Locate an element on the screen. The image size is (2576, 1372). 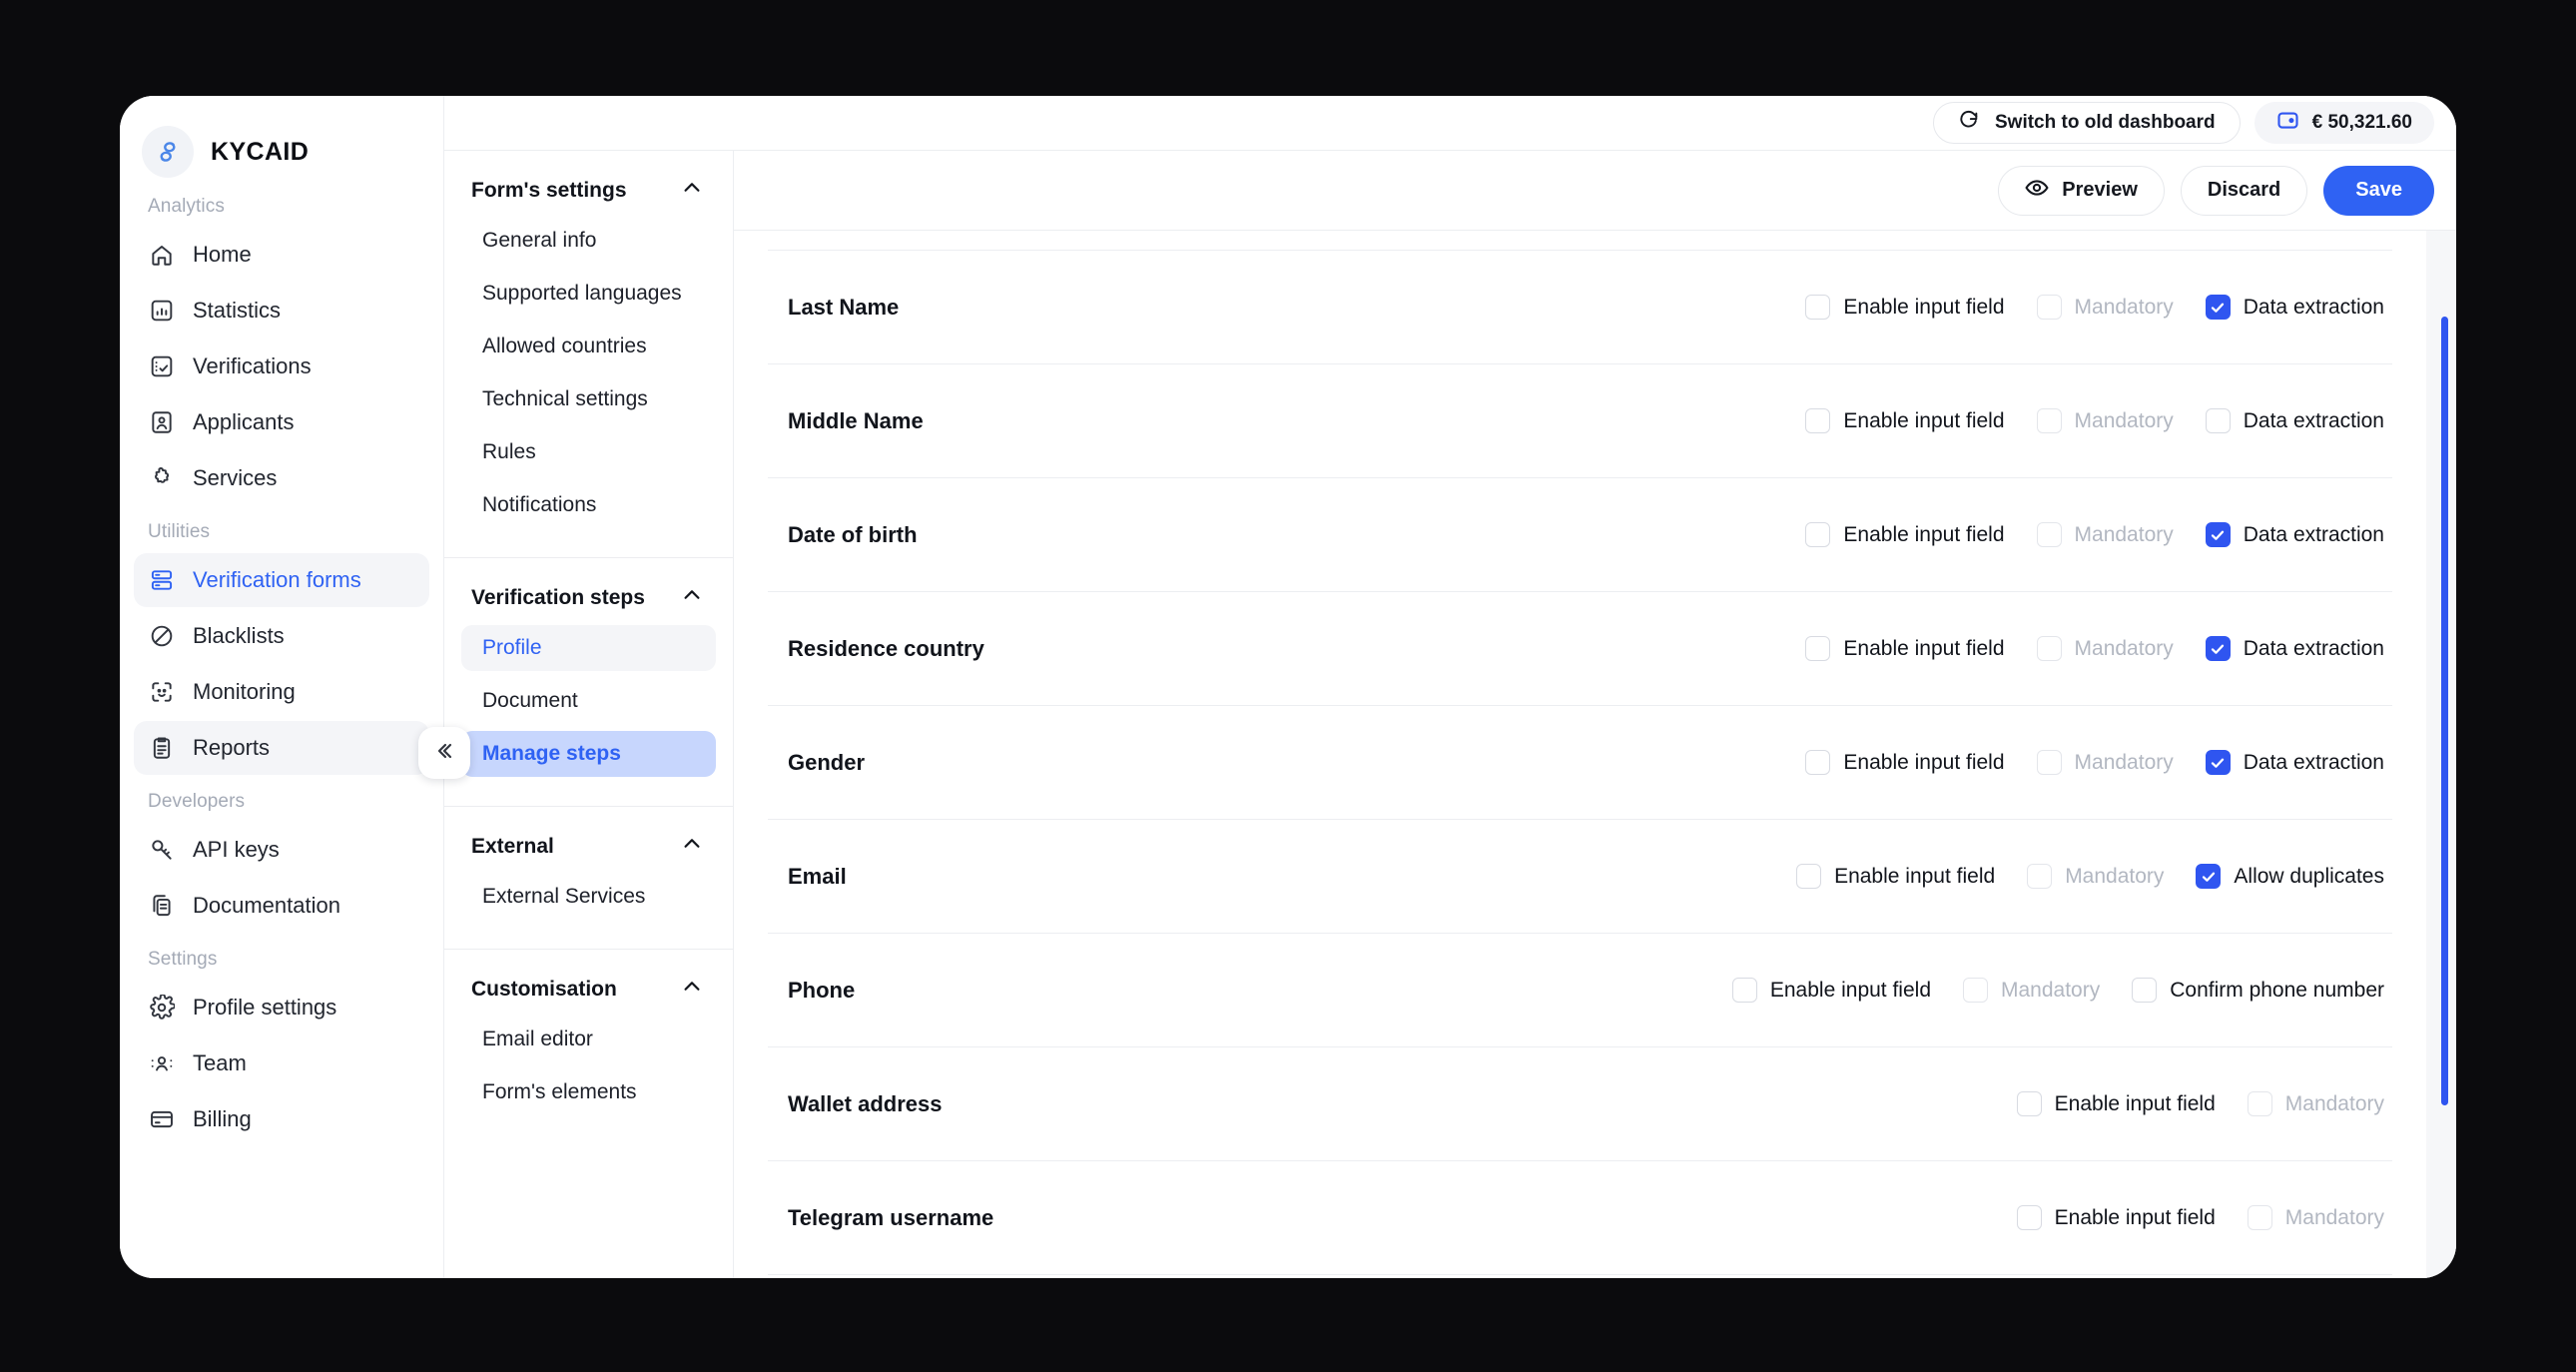
subnav-section-header: Form's settings is located at coordinates (588, 191).